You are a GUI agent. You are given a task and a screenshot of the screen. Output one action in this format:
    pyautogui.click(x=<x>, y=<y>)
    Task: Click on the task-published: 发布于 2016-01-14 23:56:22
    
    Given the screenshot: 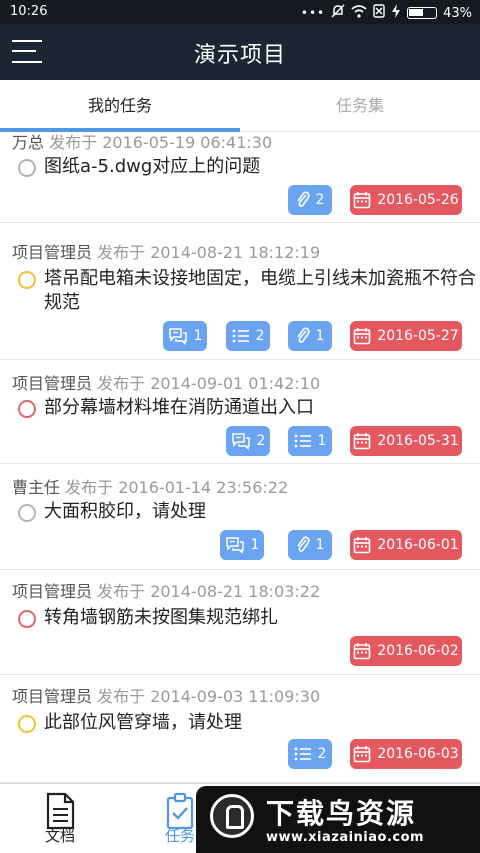 What is the action you would take?
    pyautogui.click(x=177, y=487)
    